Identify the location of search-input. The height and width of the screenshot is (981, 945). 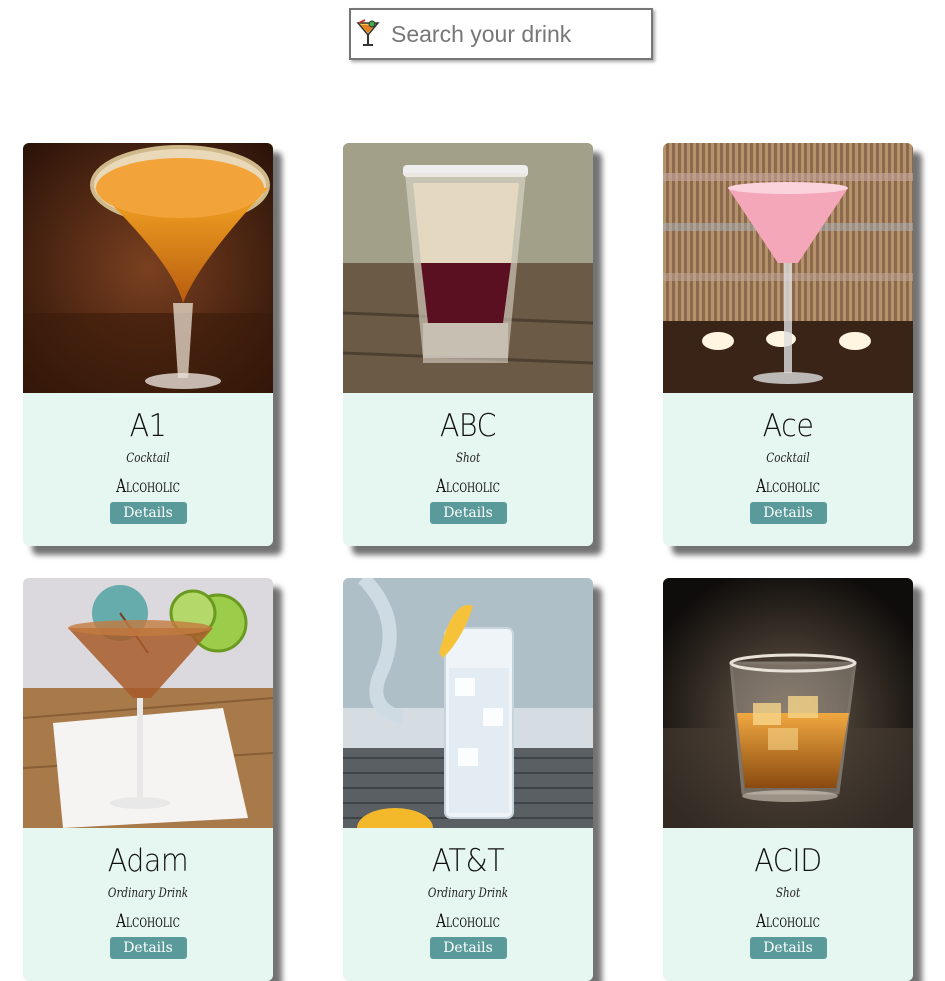
(516, 34).